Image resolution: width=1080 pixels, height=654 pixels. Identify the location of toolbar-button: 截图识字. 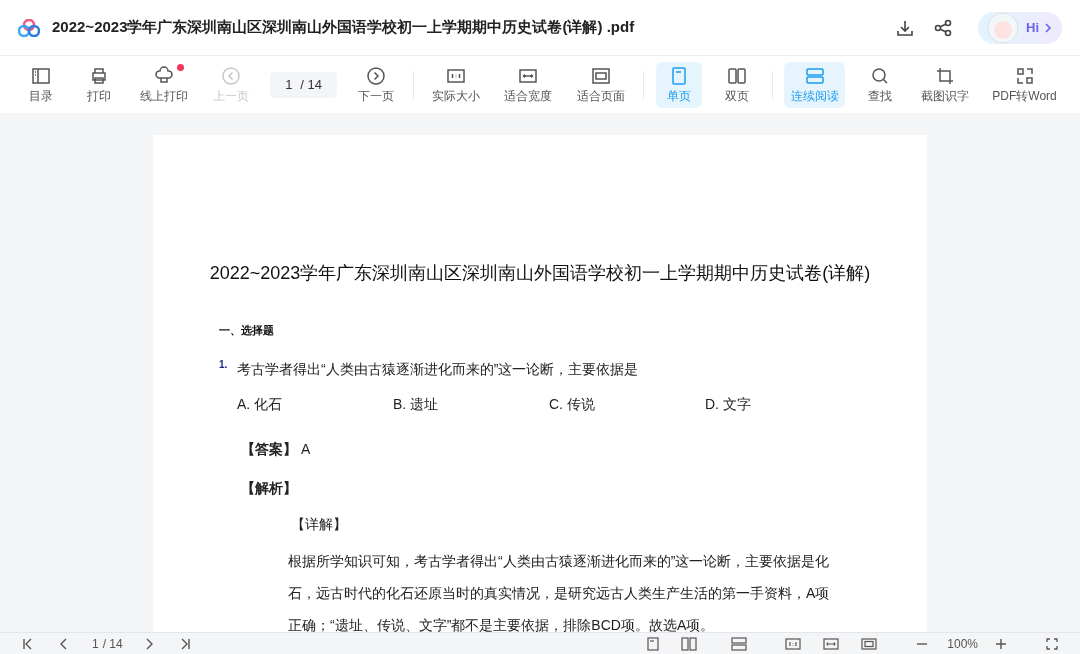
(945, 84).